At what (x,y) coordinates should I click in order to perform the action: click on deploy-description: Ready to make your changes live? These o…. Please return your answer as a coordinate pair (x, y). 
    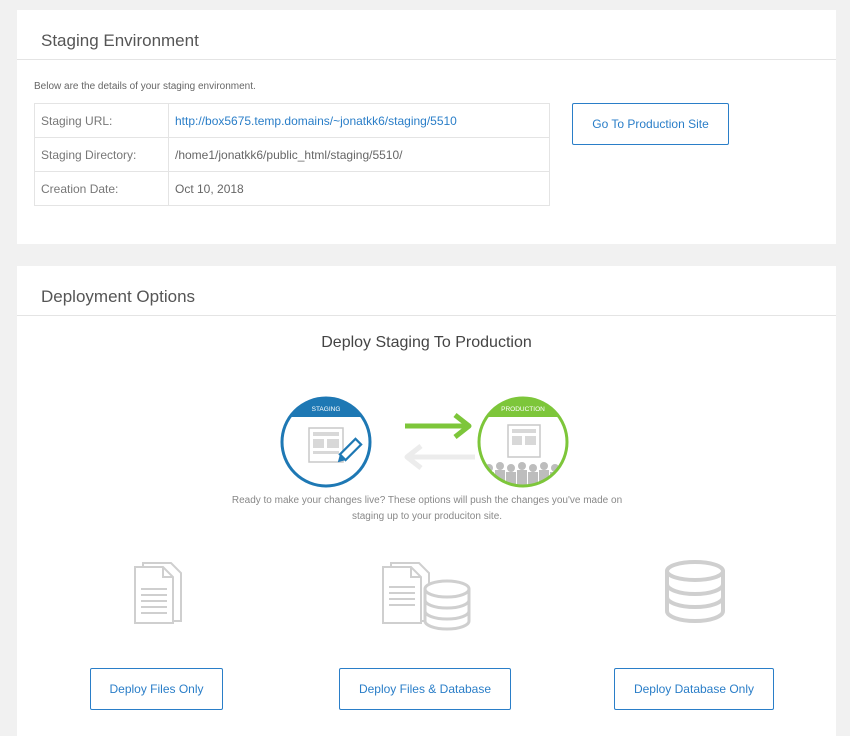
    Looking at the image, I should click on (427, 509).